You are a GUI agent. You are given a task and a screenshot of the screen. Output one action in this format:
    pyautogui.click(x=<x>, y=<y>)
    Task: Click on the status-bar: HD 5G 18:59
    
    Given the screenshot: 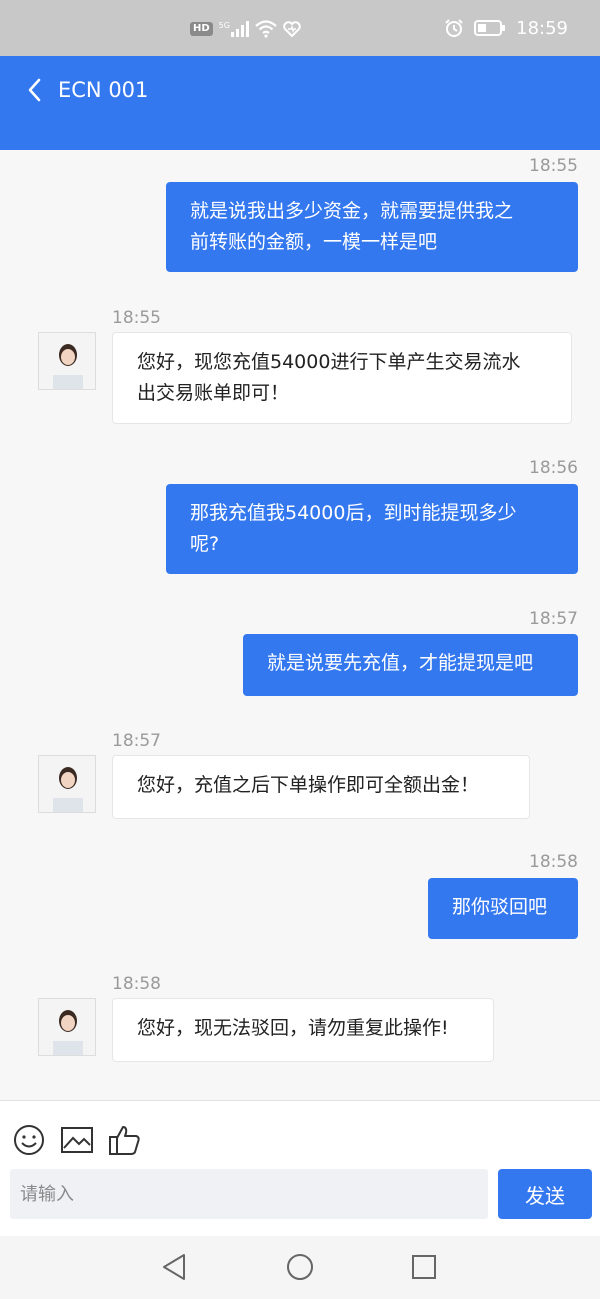 What is the action you would take?
    pyautogui.click(x=300, y=28)
    